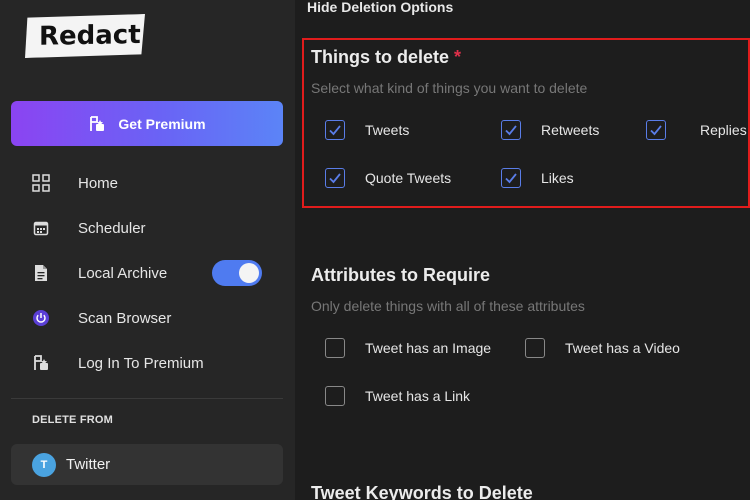  I want to click on checkbox-label: Tweet has a Video, so click(622, 348).